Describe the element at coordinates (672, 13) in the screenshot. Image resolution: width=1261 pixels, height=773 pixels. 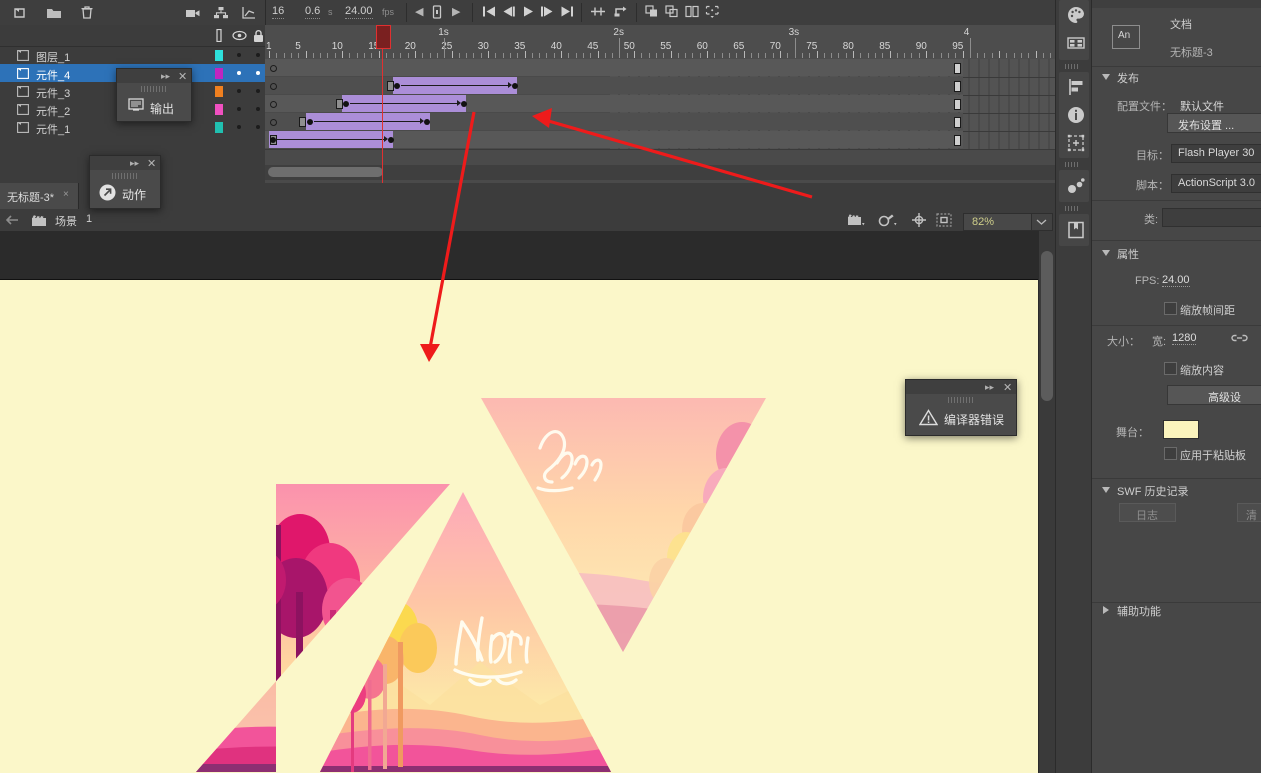
I see `onion-skin-outlines-icon` at that location.